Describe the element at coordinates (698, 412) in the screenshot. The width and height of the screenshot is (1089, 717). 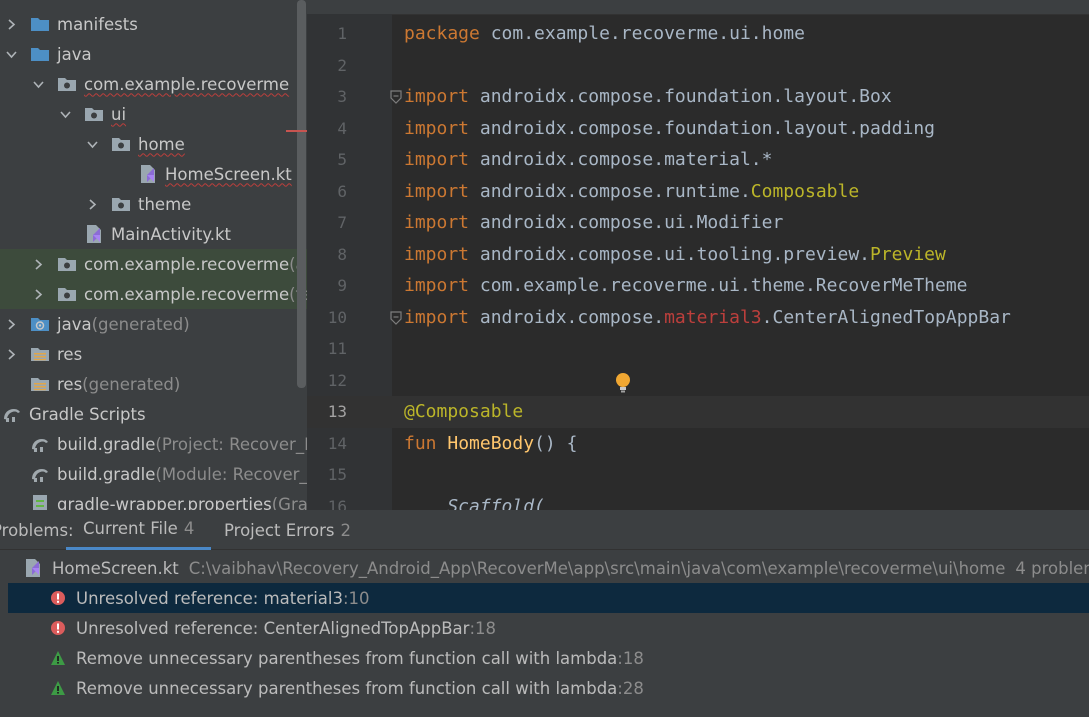
I see `code-line: 13 @Composable` at that location.